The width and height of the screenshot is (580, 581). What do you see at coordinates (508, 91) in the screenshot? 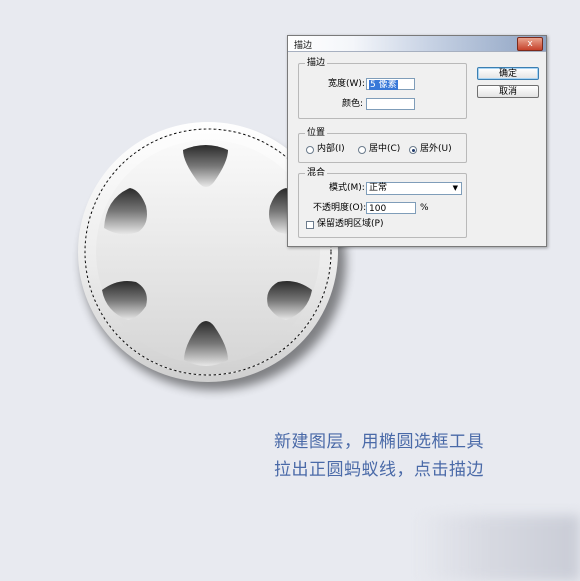
I see `cancel-button: 取消` at bounding box center [508, 91].